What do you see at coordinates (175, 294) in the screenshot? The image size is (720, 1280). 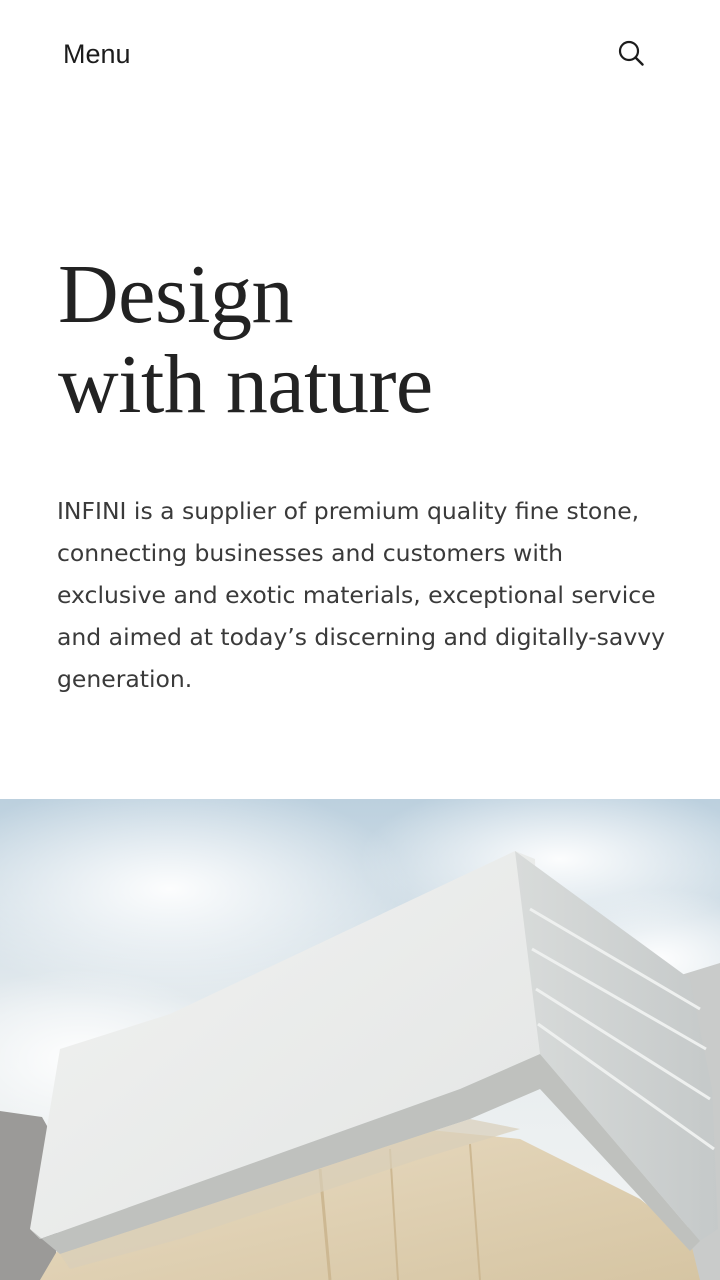 I see `hero-title-line-1: Design` at bounding box center [175, 294].